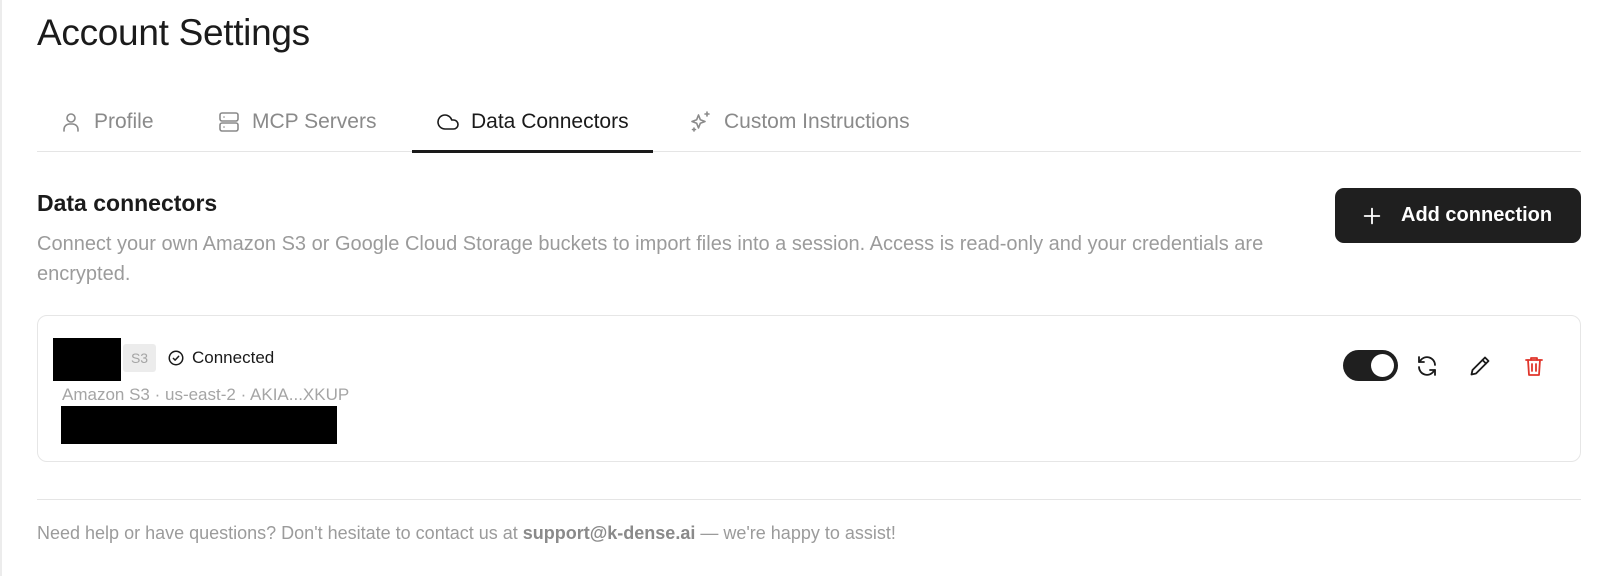 The image size is (1603, 576). What do you see at coordinates (173, 32) in the screenshot?
I see `page-title: Account Settings` at bounding box center [173, 32].